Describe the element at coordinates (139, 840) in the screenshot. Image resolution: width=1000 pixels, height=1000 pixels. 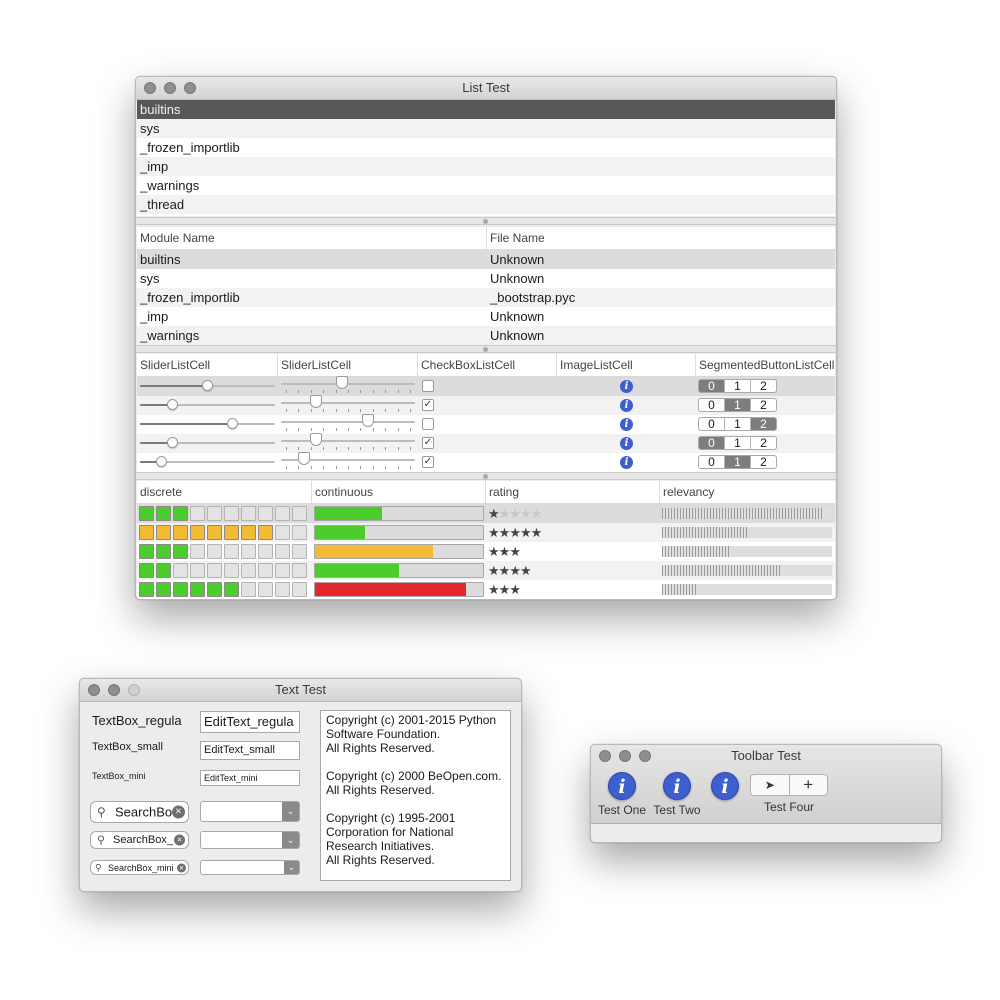
I see `search-box-small: ⚲ SearchBox_ ×` at that location.